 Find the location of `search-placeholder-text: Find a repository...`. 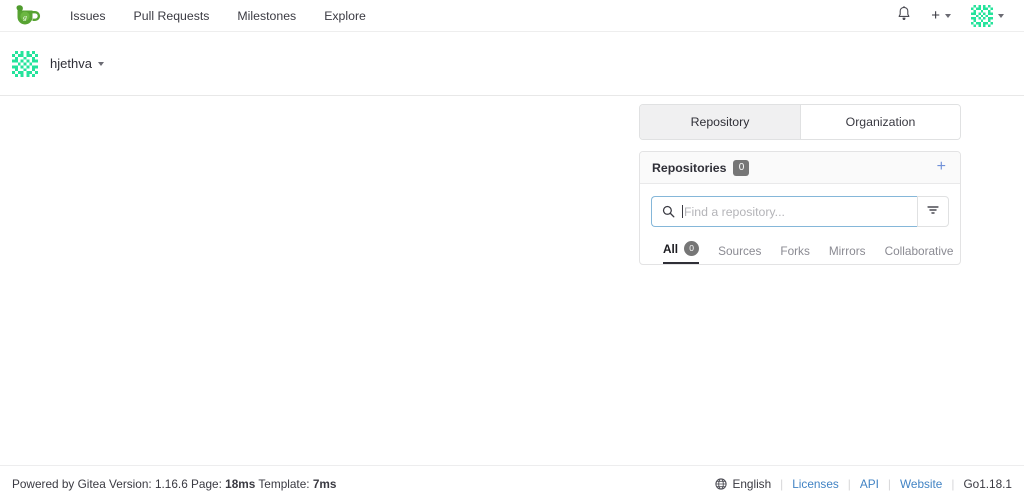

search-placeholder-text: Find a repository... is located at coordinates (734, 211).